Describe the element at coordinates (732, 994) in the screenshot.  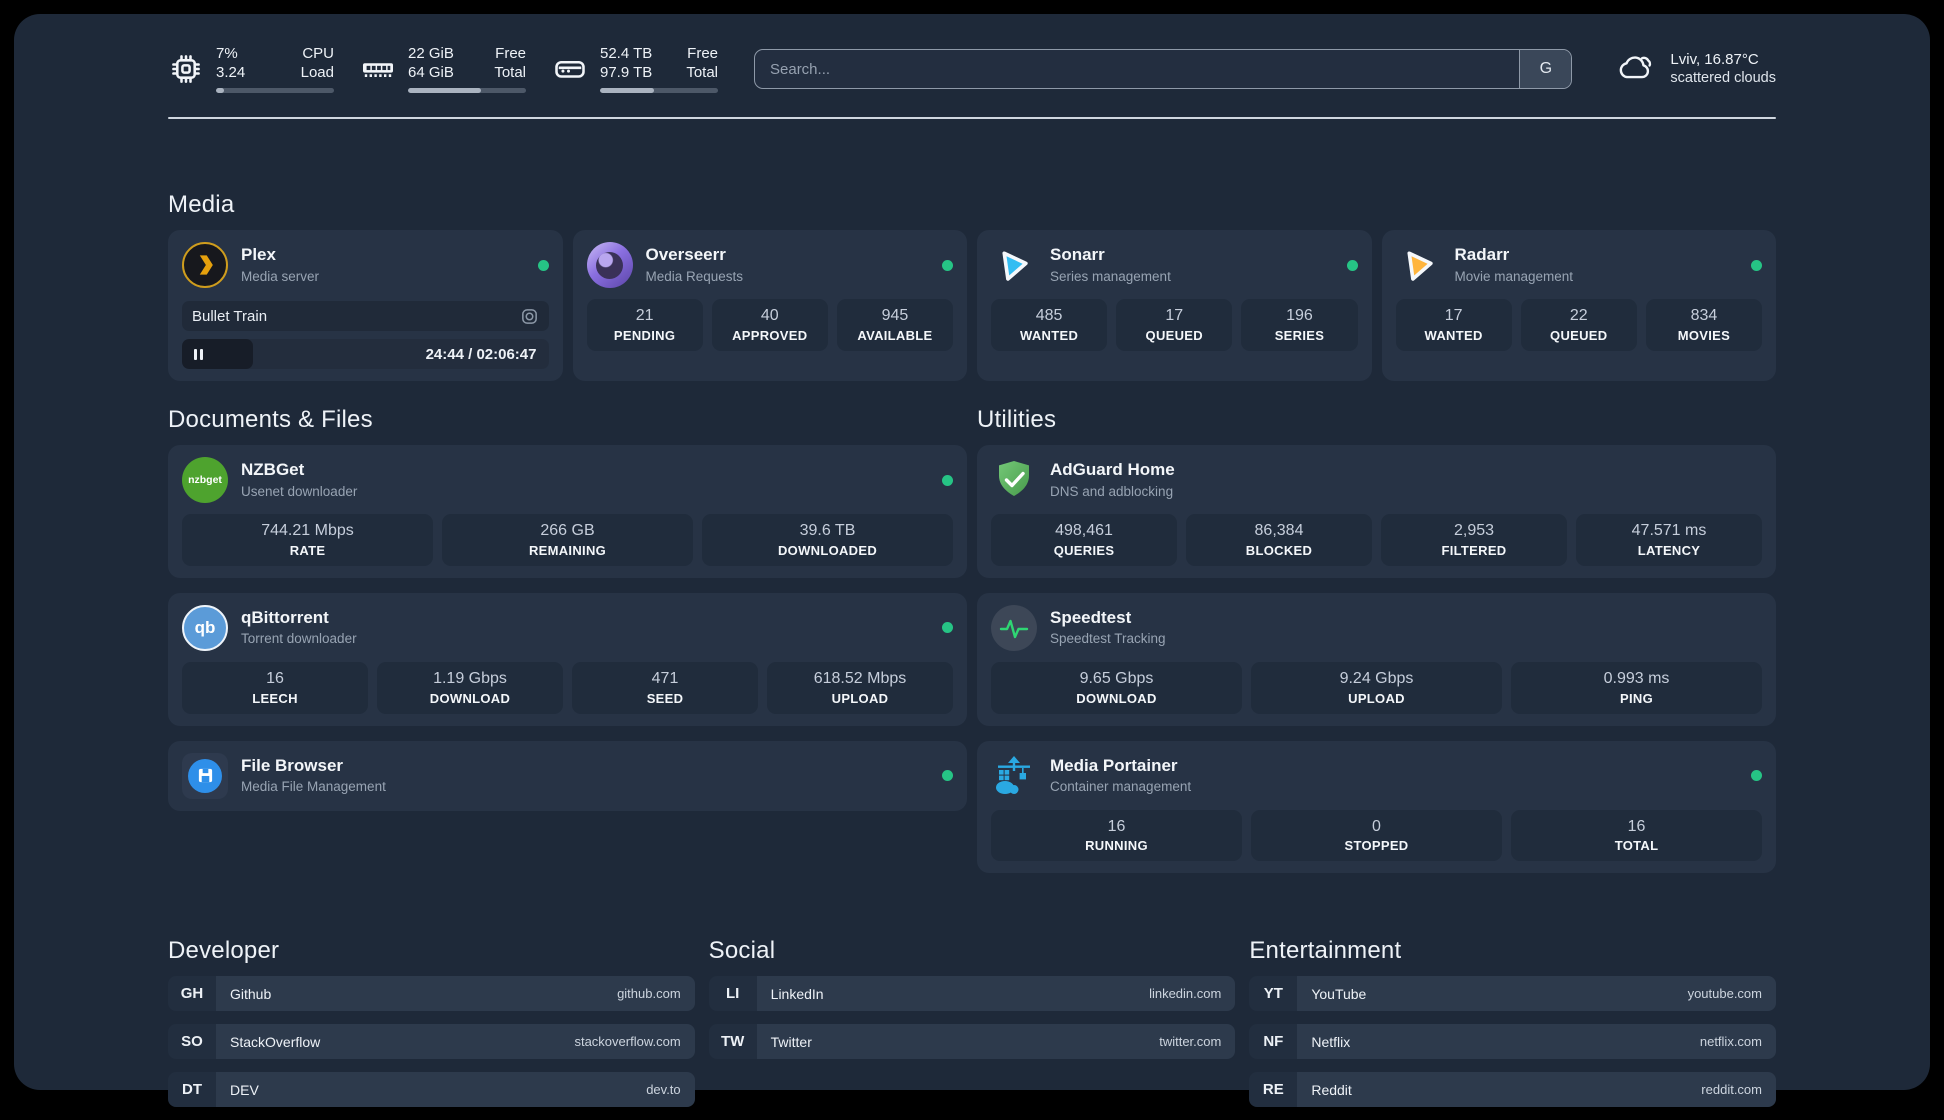
I see `link-abbr: LI` at that location.